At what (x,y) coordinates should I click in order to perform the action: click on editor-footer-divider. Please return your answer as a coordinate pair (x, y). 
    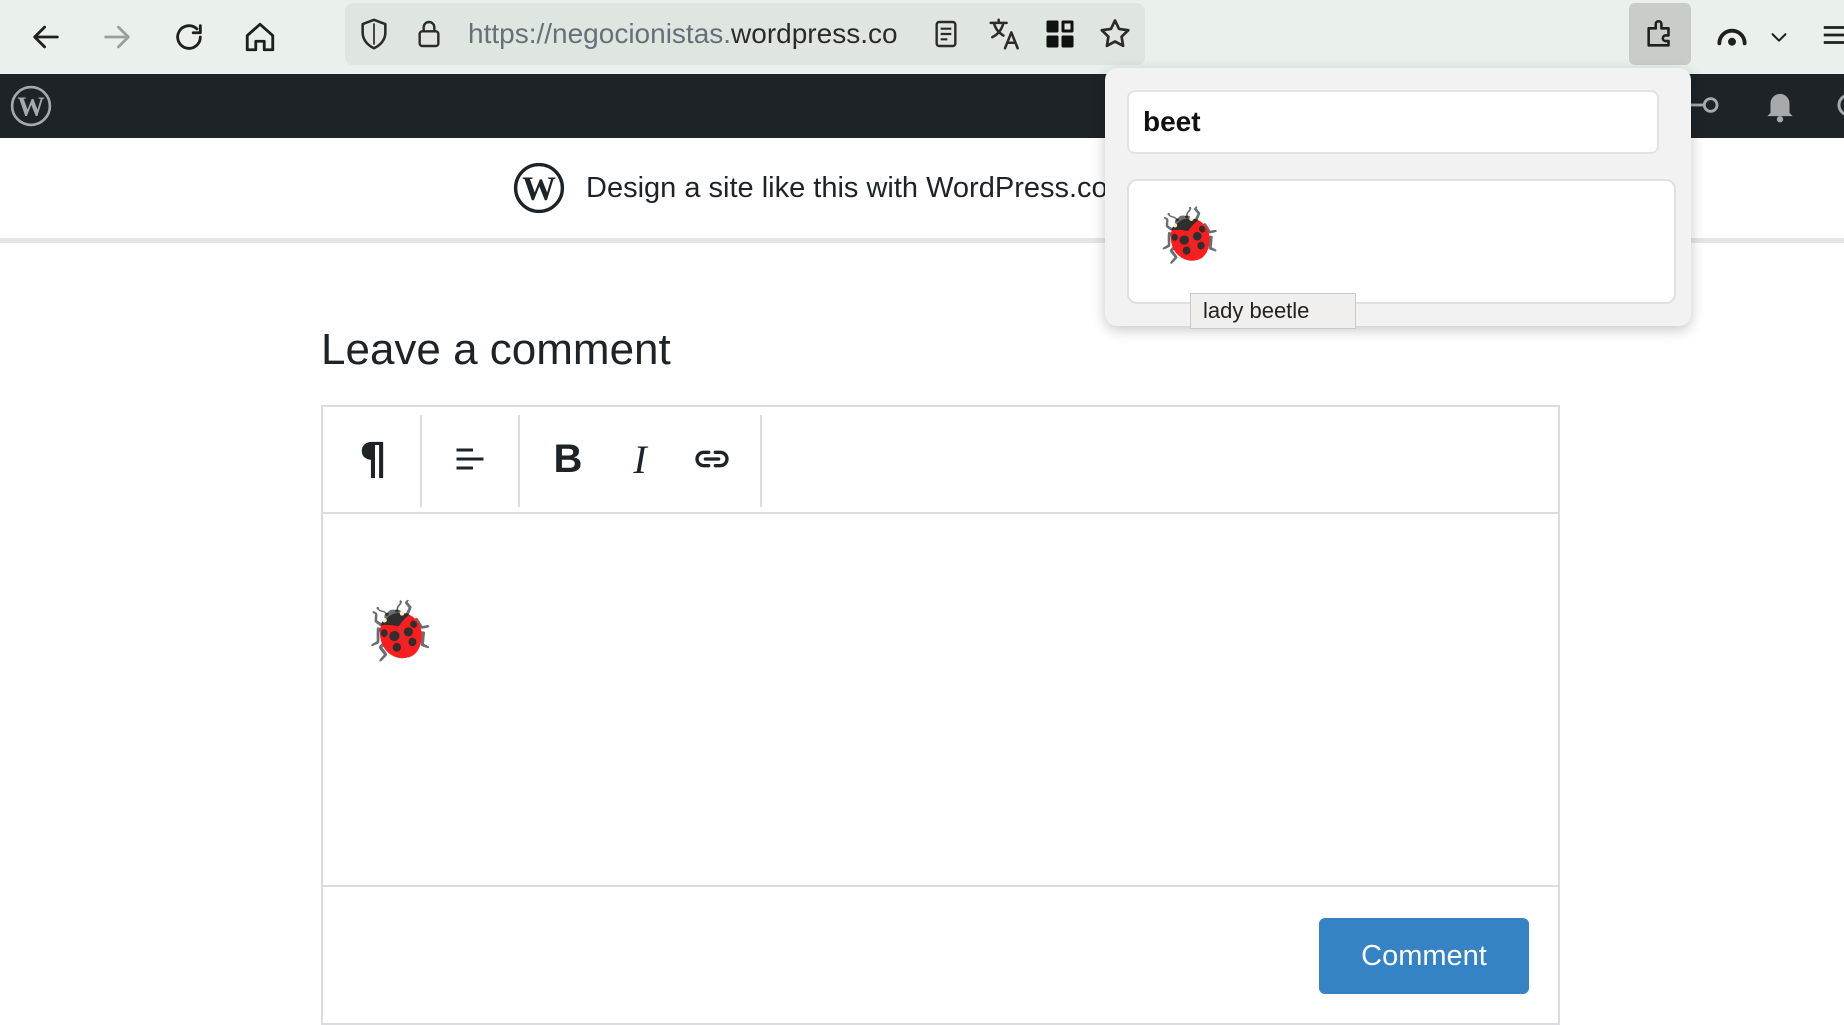
    Looking at the image, I should click on (940, 886).